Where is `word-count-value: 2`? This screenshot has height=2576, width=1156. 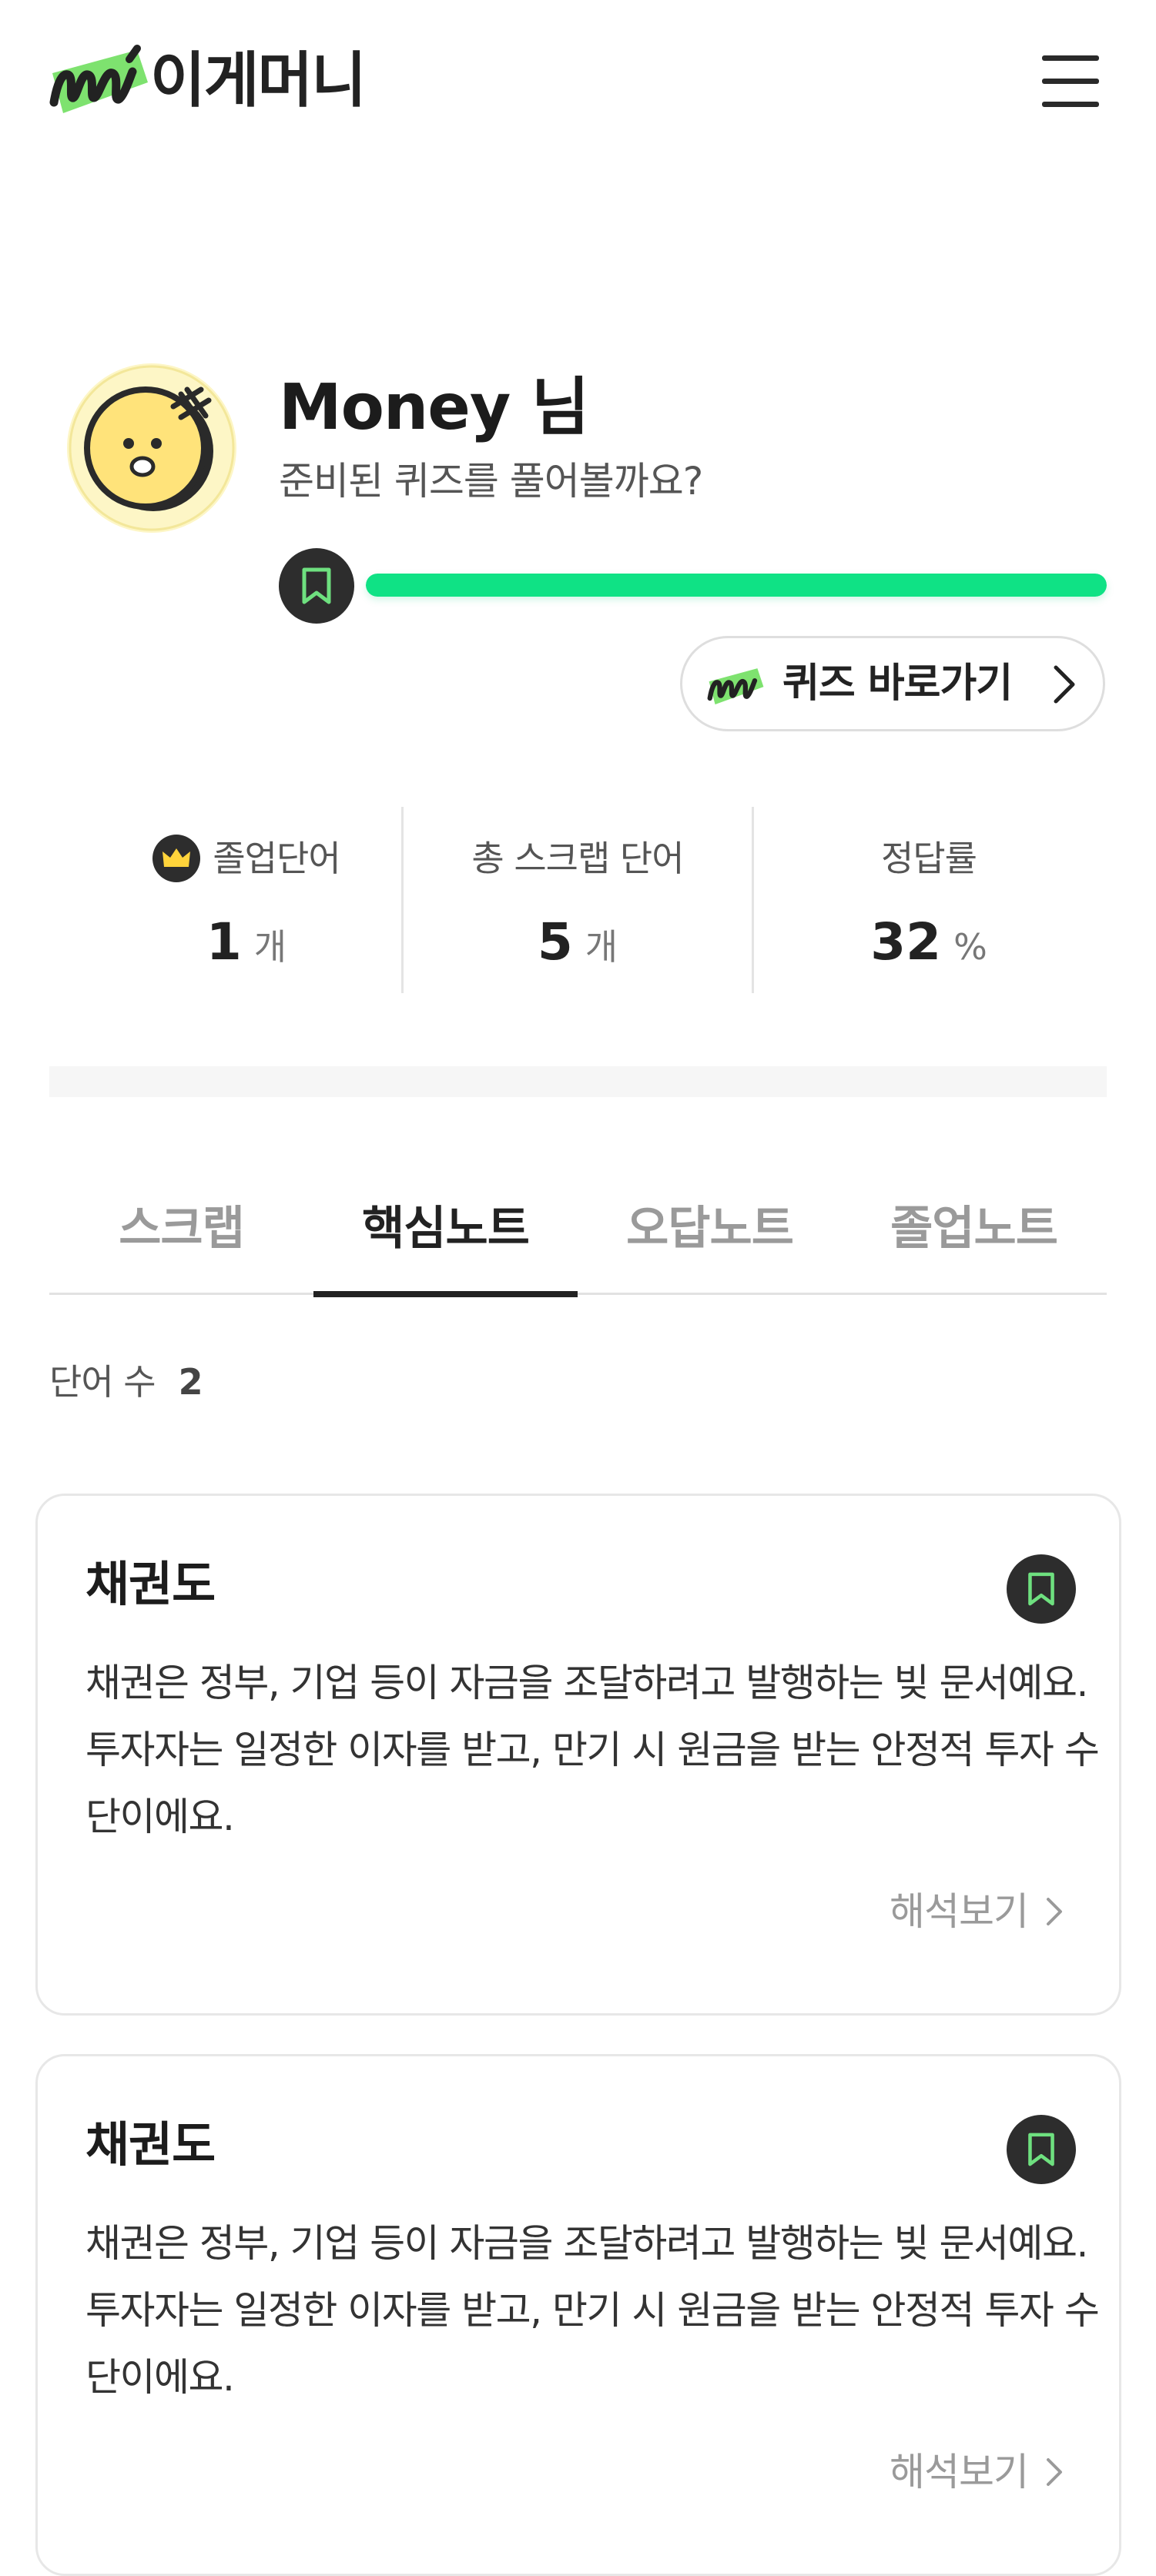 word-count-value: 2 is located at coordinates (190, 1382).